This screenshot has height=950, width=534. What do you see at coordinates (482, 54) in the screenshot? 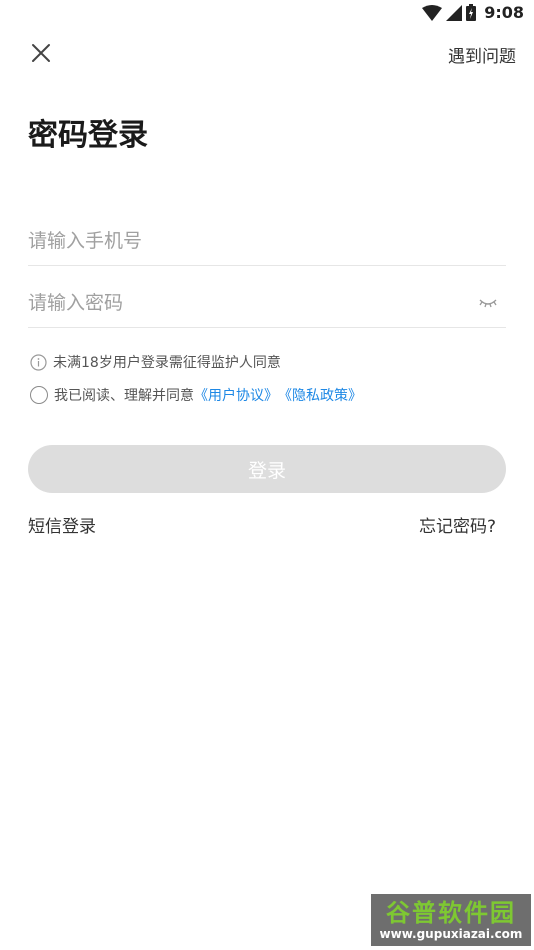
I see `help-link: 遇到问题` at bounding box center [482, 54].